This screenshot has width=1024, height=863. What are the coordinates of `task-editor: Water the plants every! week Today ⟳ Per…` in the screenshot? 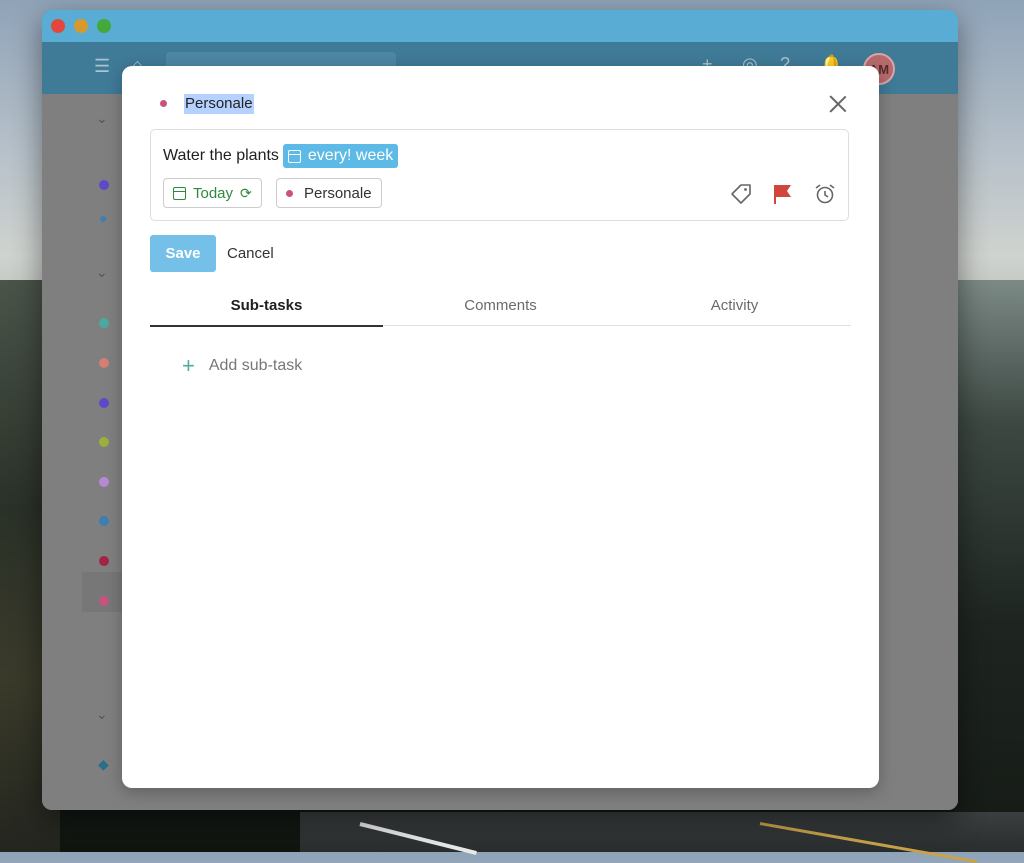 It's located at (499, 175).